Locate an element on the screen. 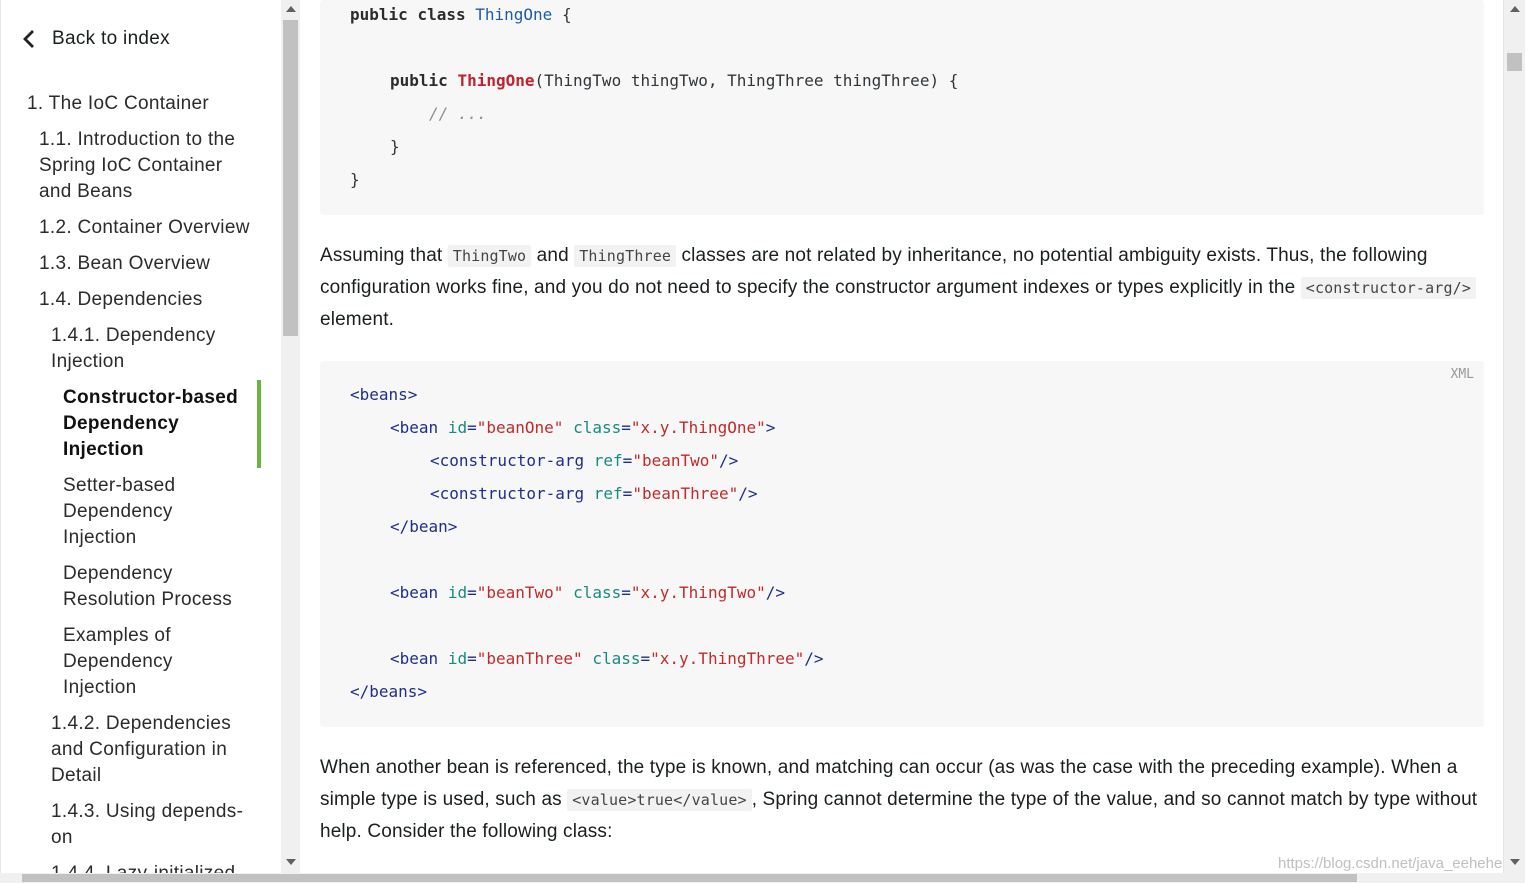 This screenshot has height=883, width=1525. code-line: </bean> is located at coordinates (424, 526).